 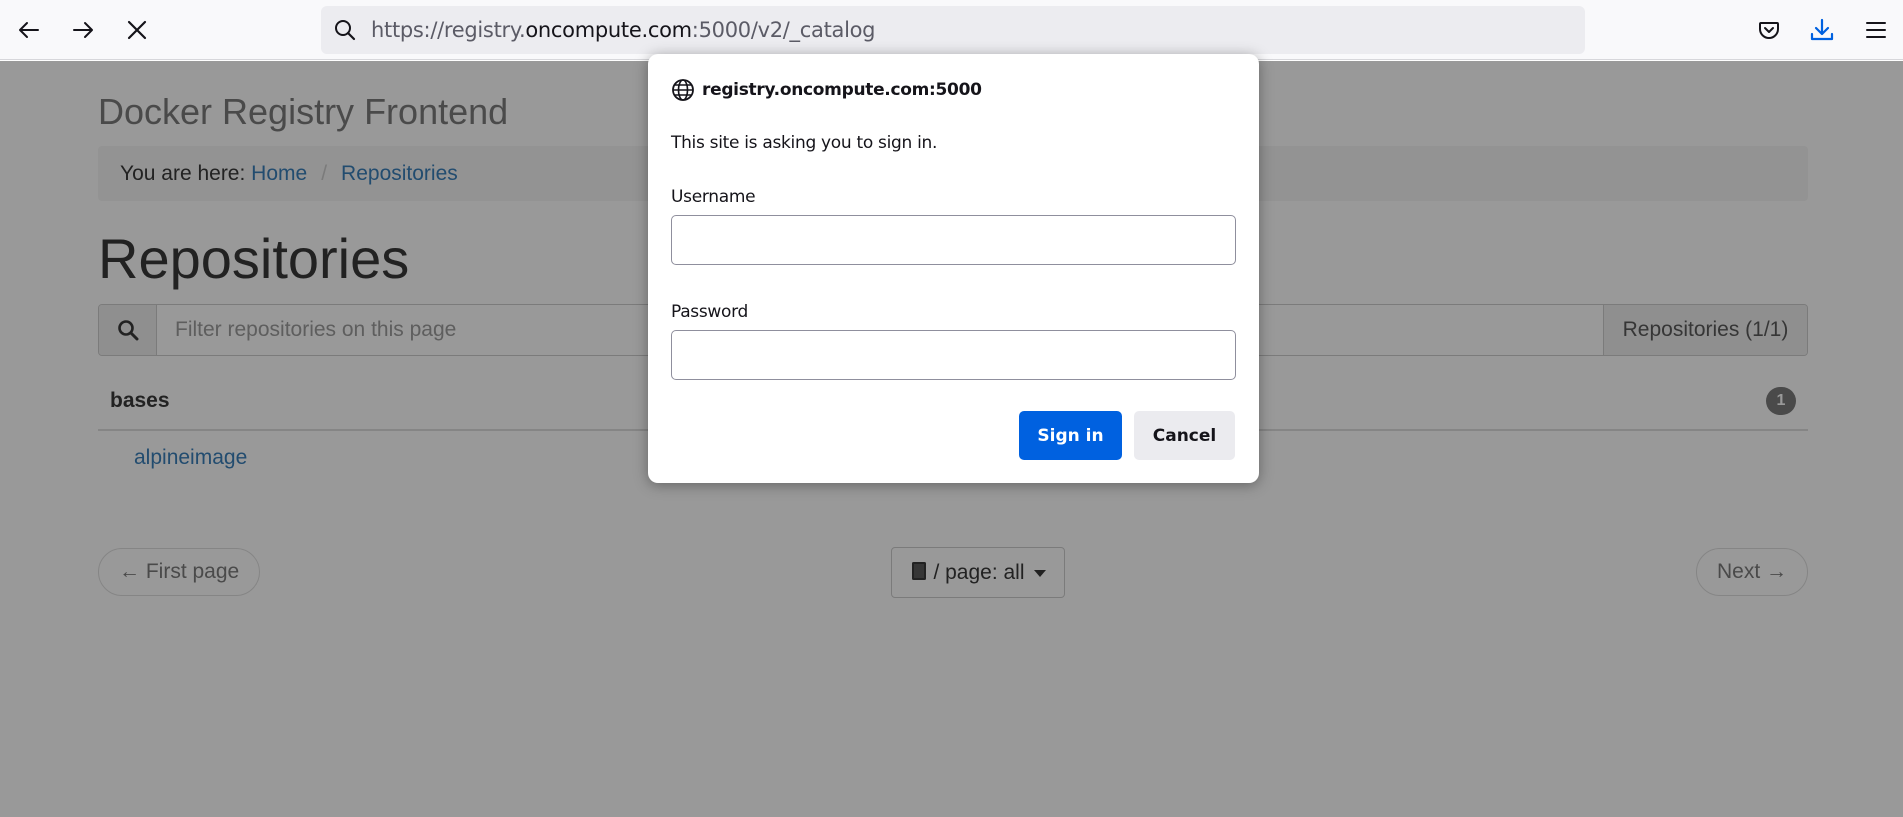 I want to click on close-icon, so click(x=137, y=30).